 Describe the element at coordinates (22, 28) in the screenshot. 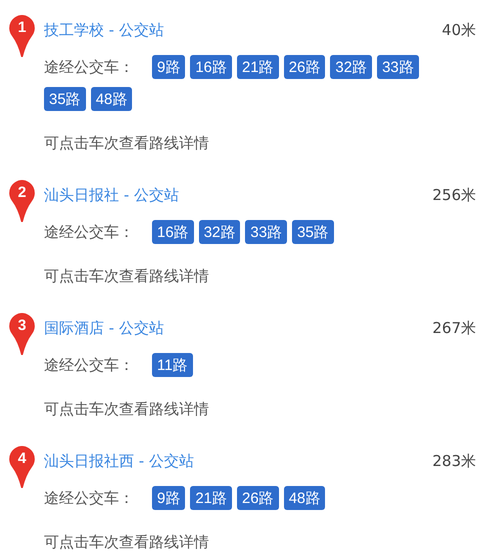

I see `pin-number: 1` at that location.